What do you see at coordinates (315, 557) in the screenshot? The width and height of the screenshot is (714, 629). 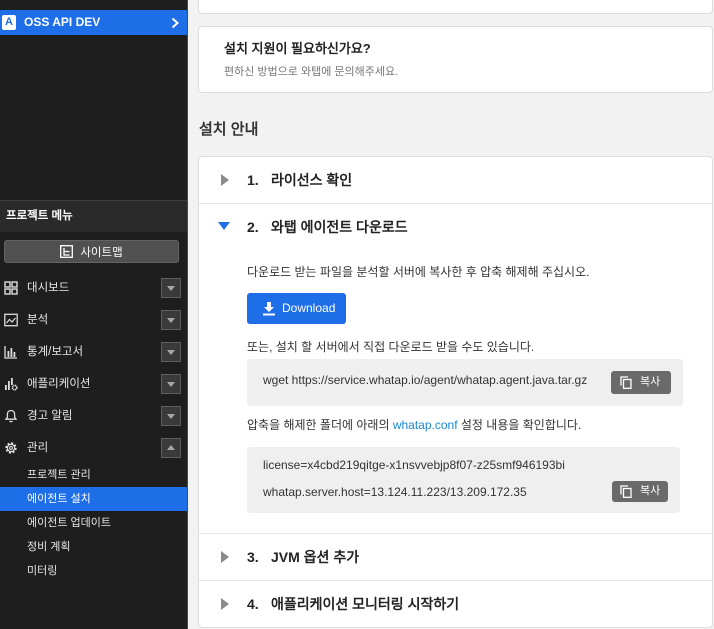 I see `step-title: JVM 옵션 추가` at bounding box center [315, 557].